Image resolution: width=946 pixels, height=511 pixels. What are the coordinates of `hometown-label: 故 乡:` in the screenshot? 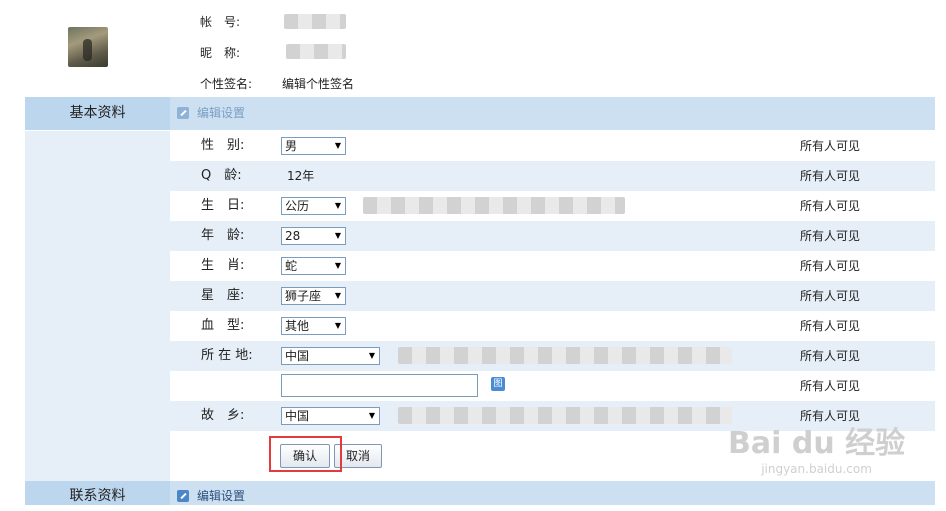 It's located at (223, 415).